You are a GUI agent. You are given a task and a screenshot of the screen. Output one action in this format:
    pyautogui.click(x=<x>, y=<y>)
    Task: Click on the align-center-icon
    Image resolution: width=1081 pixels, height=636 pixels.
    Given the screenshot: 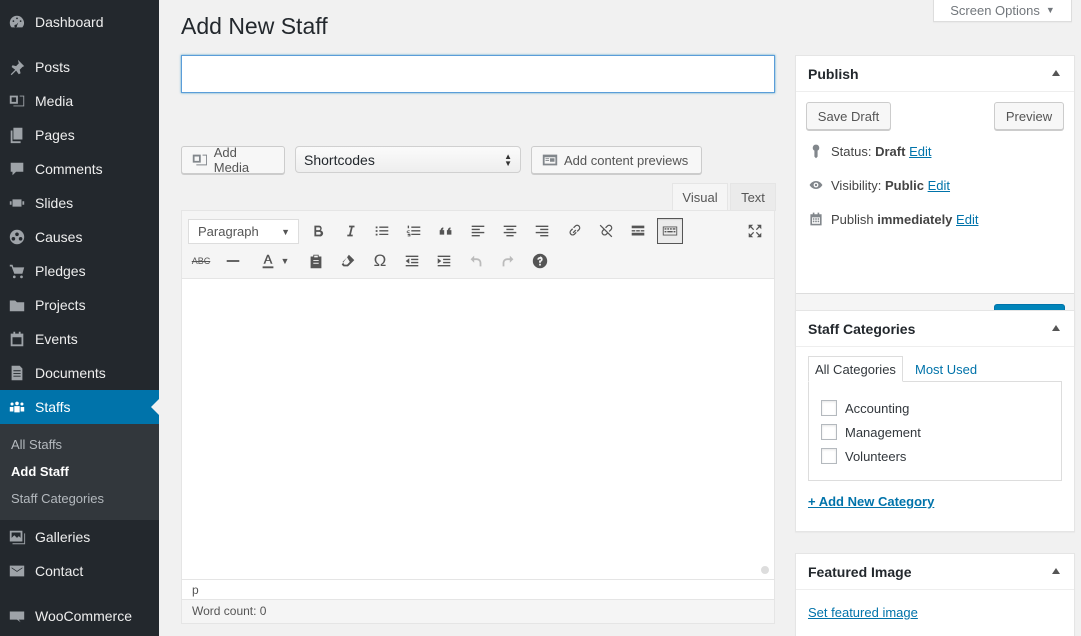 What is the action you would take?
    pyautogui.click(x=510, y=231)
    